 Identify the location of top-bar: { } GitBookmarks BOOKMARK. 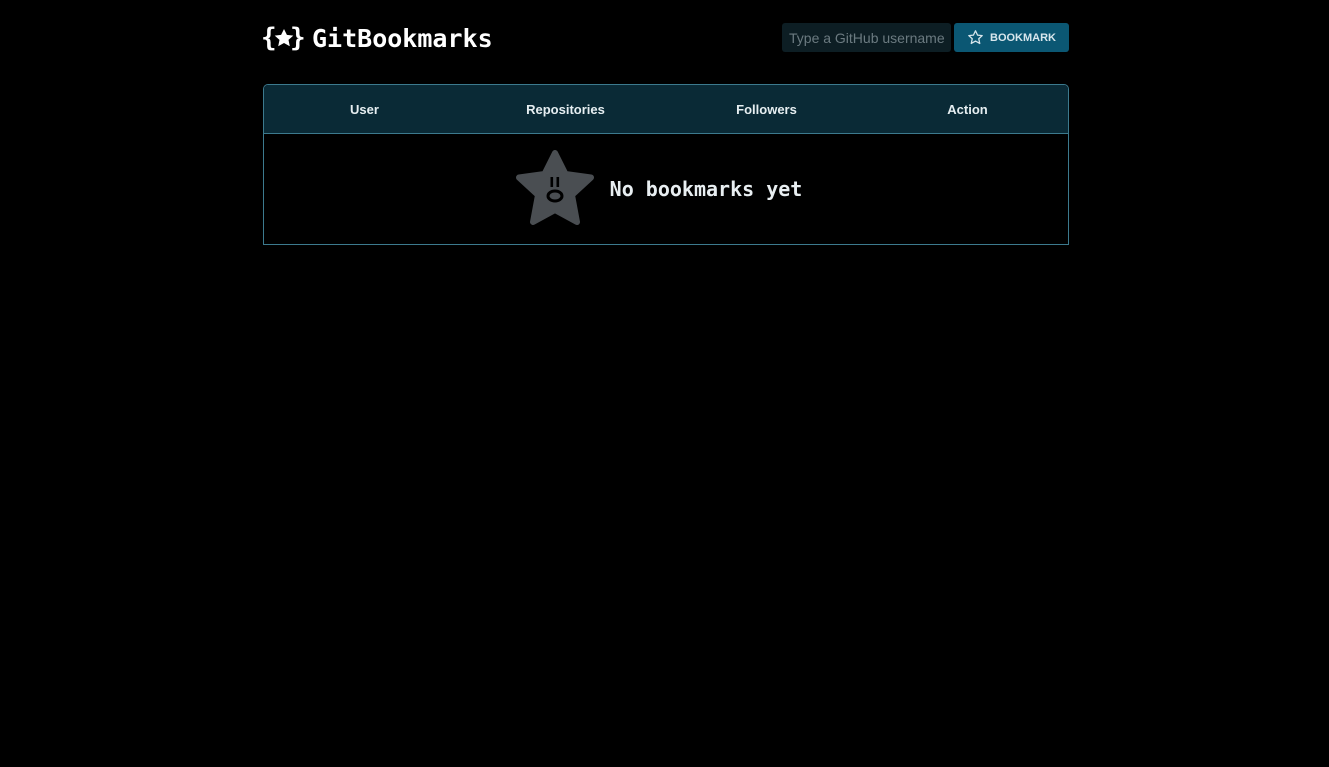
(665, 42).